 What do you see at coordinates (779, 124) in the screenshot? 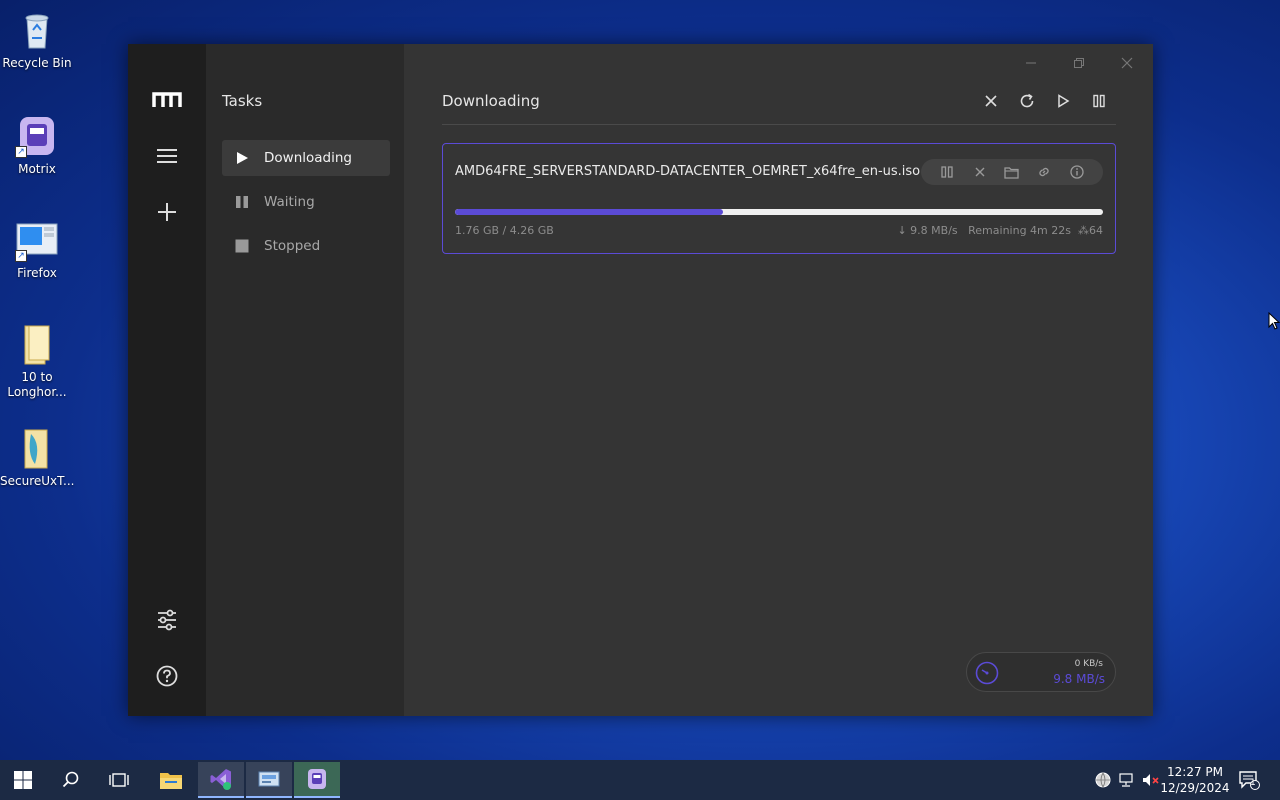
I see `header-divider` at bounding box center [779, 124].